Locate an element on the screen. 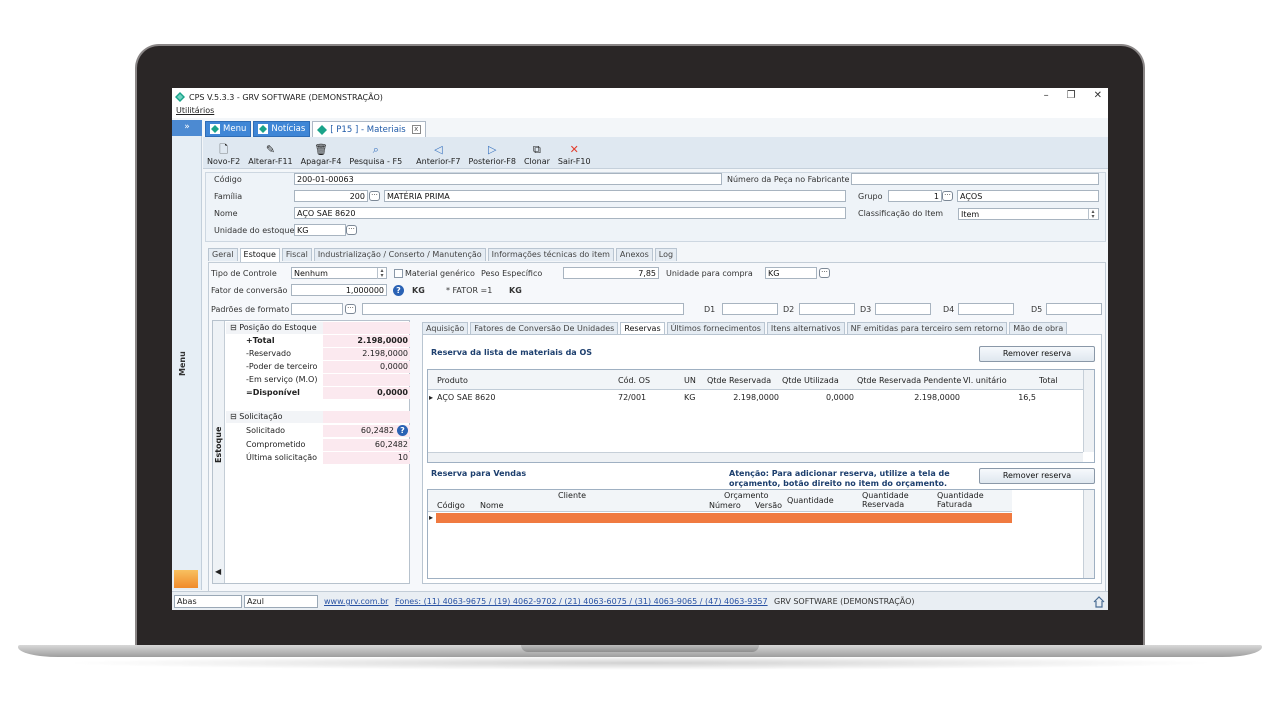  tab-informacoes-tecnicas: Informações técnicas do item is located at coordinates (550, 254).